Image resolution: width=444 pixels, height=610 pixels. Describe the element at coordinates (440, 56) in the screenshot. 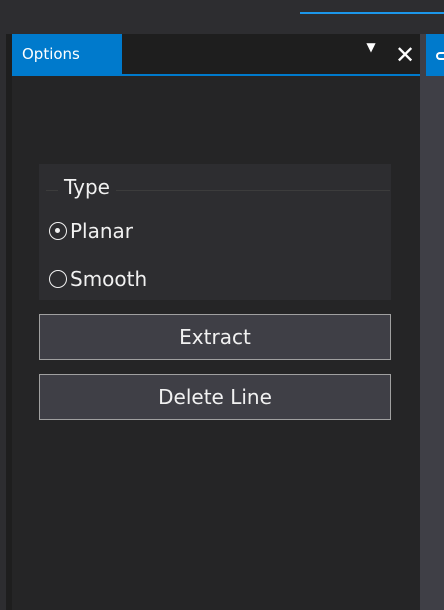

I see `adjacent-tab-glyph` at that location.